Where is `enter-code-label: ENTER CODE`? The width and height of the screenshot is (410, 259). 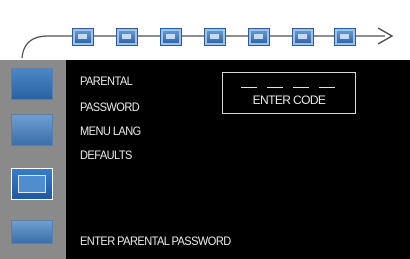
enter-code-label: ENTER CODE is located at coordinates (289, 100).